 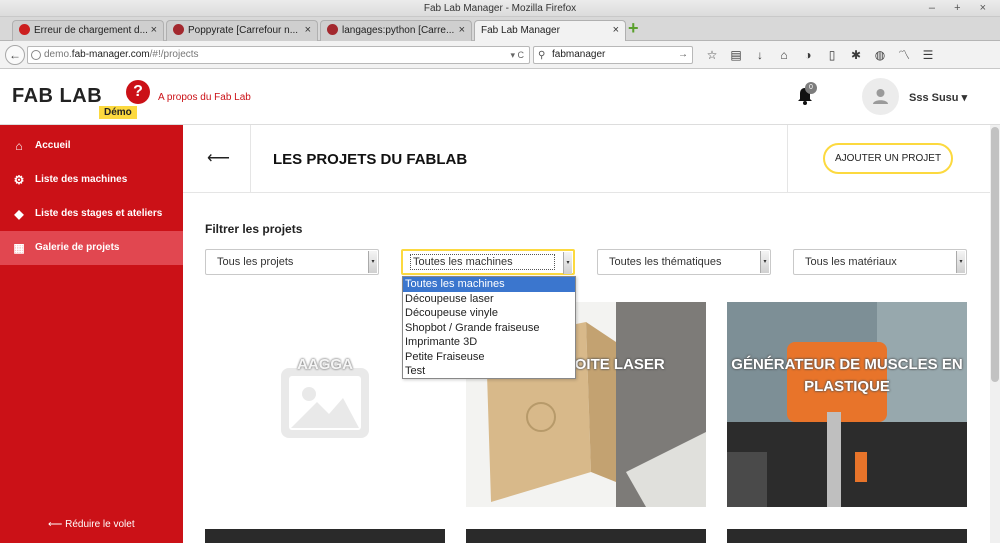 I want to click on notification-badge: 0, so click(x=811, y=88).